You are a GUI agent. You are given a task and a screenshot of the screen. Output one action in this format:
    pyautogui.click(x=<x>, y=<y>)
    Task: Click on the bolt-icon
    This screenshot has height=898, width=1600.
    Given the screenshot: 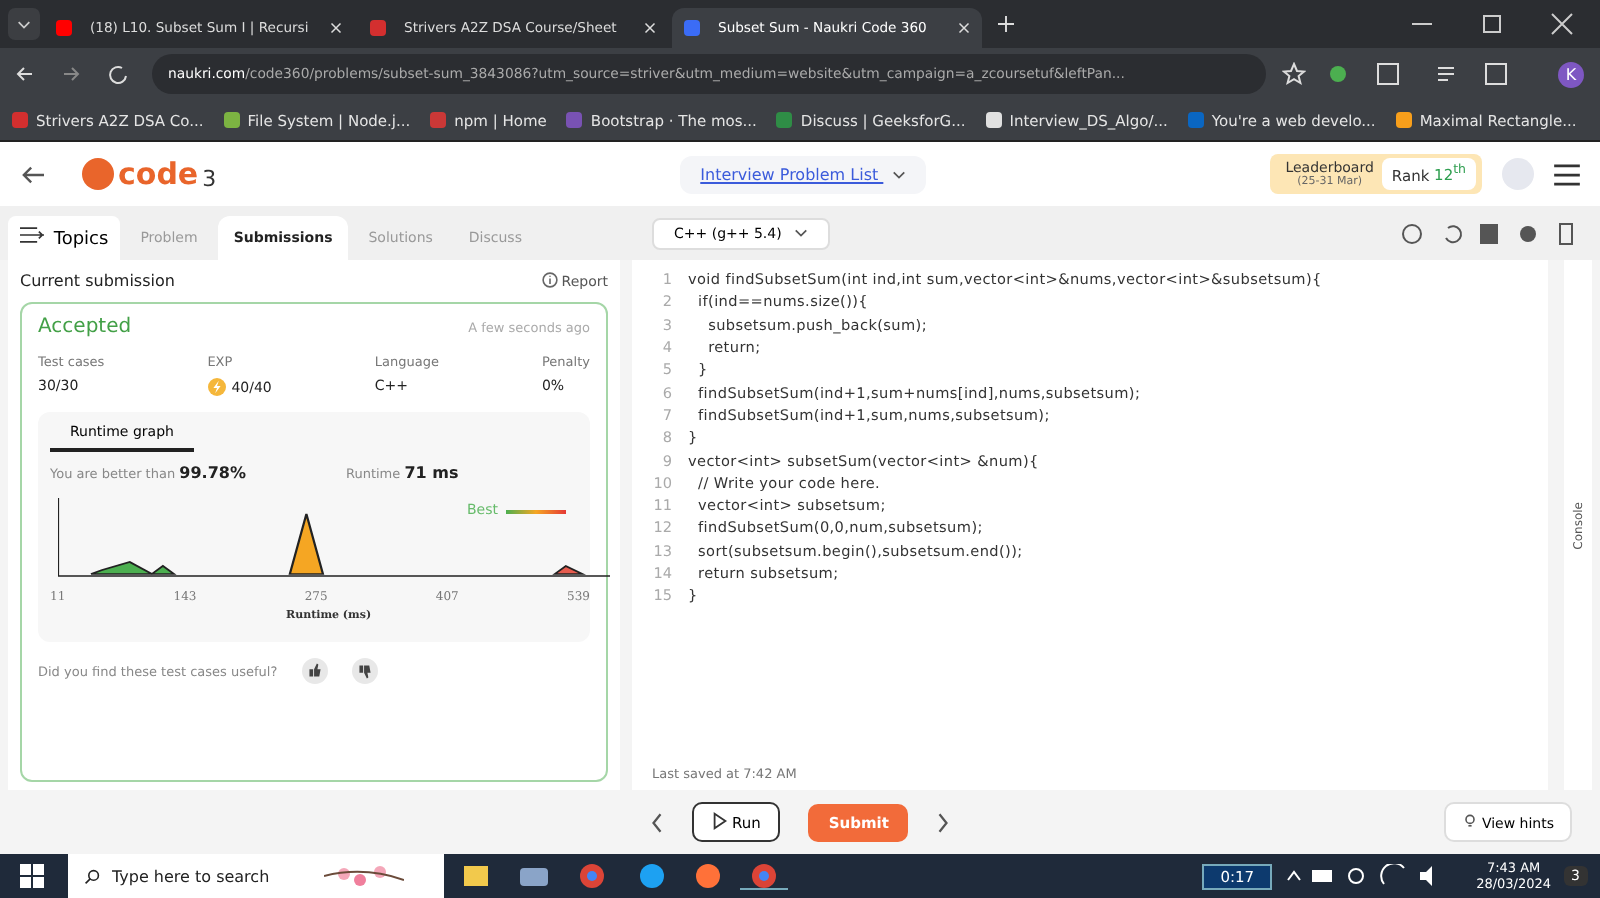 What is the action you would take?
    pyautogui.click(x=216, y=387)
    